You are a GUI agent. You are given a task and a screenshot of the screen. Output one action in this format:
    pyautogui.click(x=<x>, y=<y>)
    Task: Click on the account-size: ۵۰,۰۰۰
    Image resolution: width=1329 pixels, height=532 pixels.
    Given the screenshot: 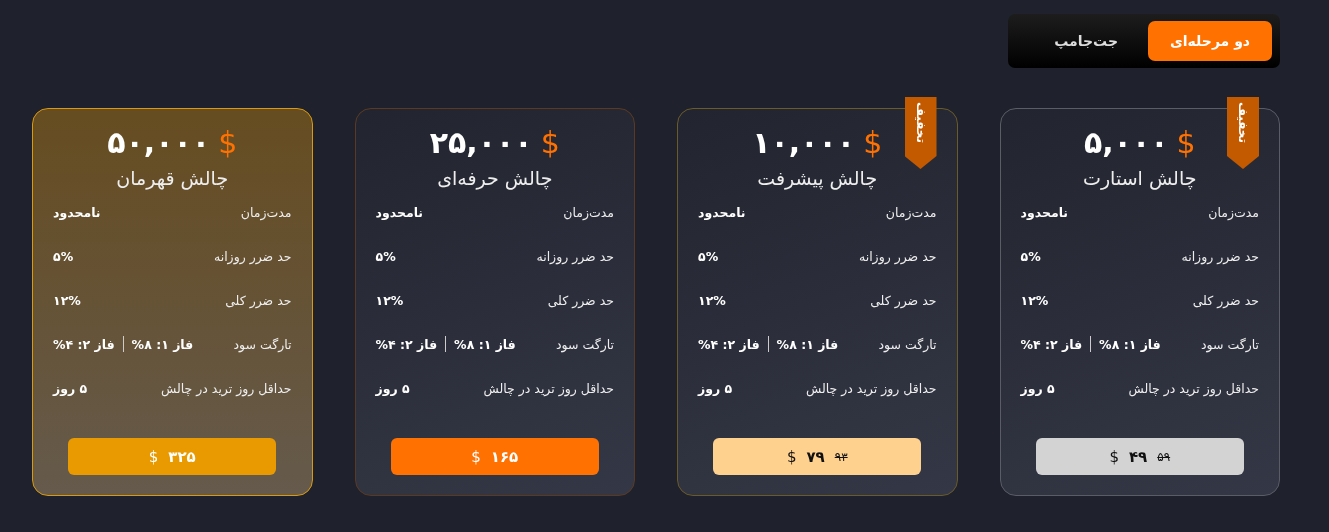 What is the action you would take?
    pyautogui.click(x=159, y=142)
    